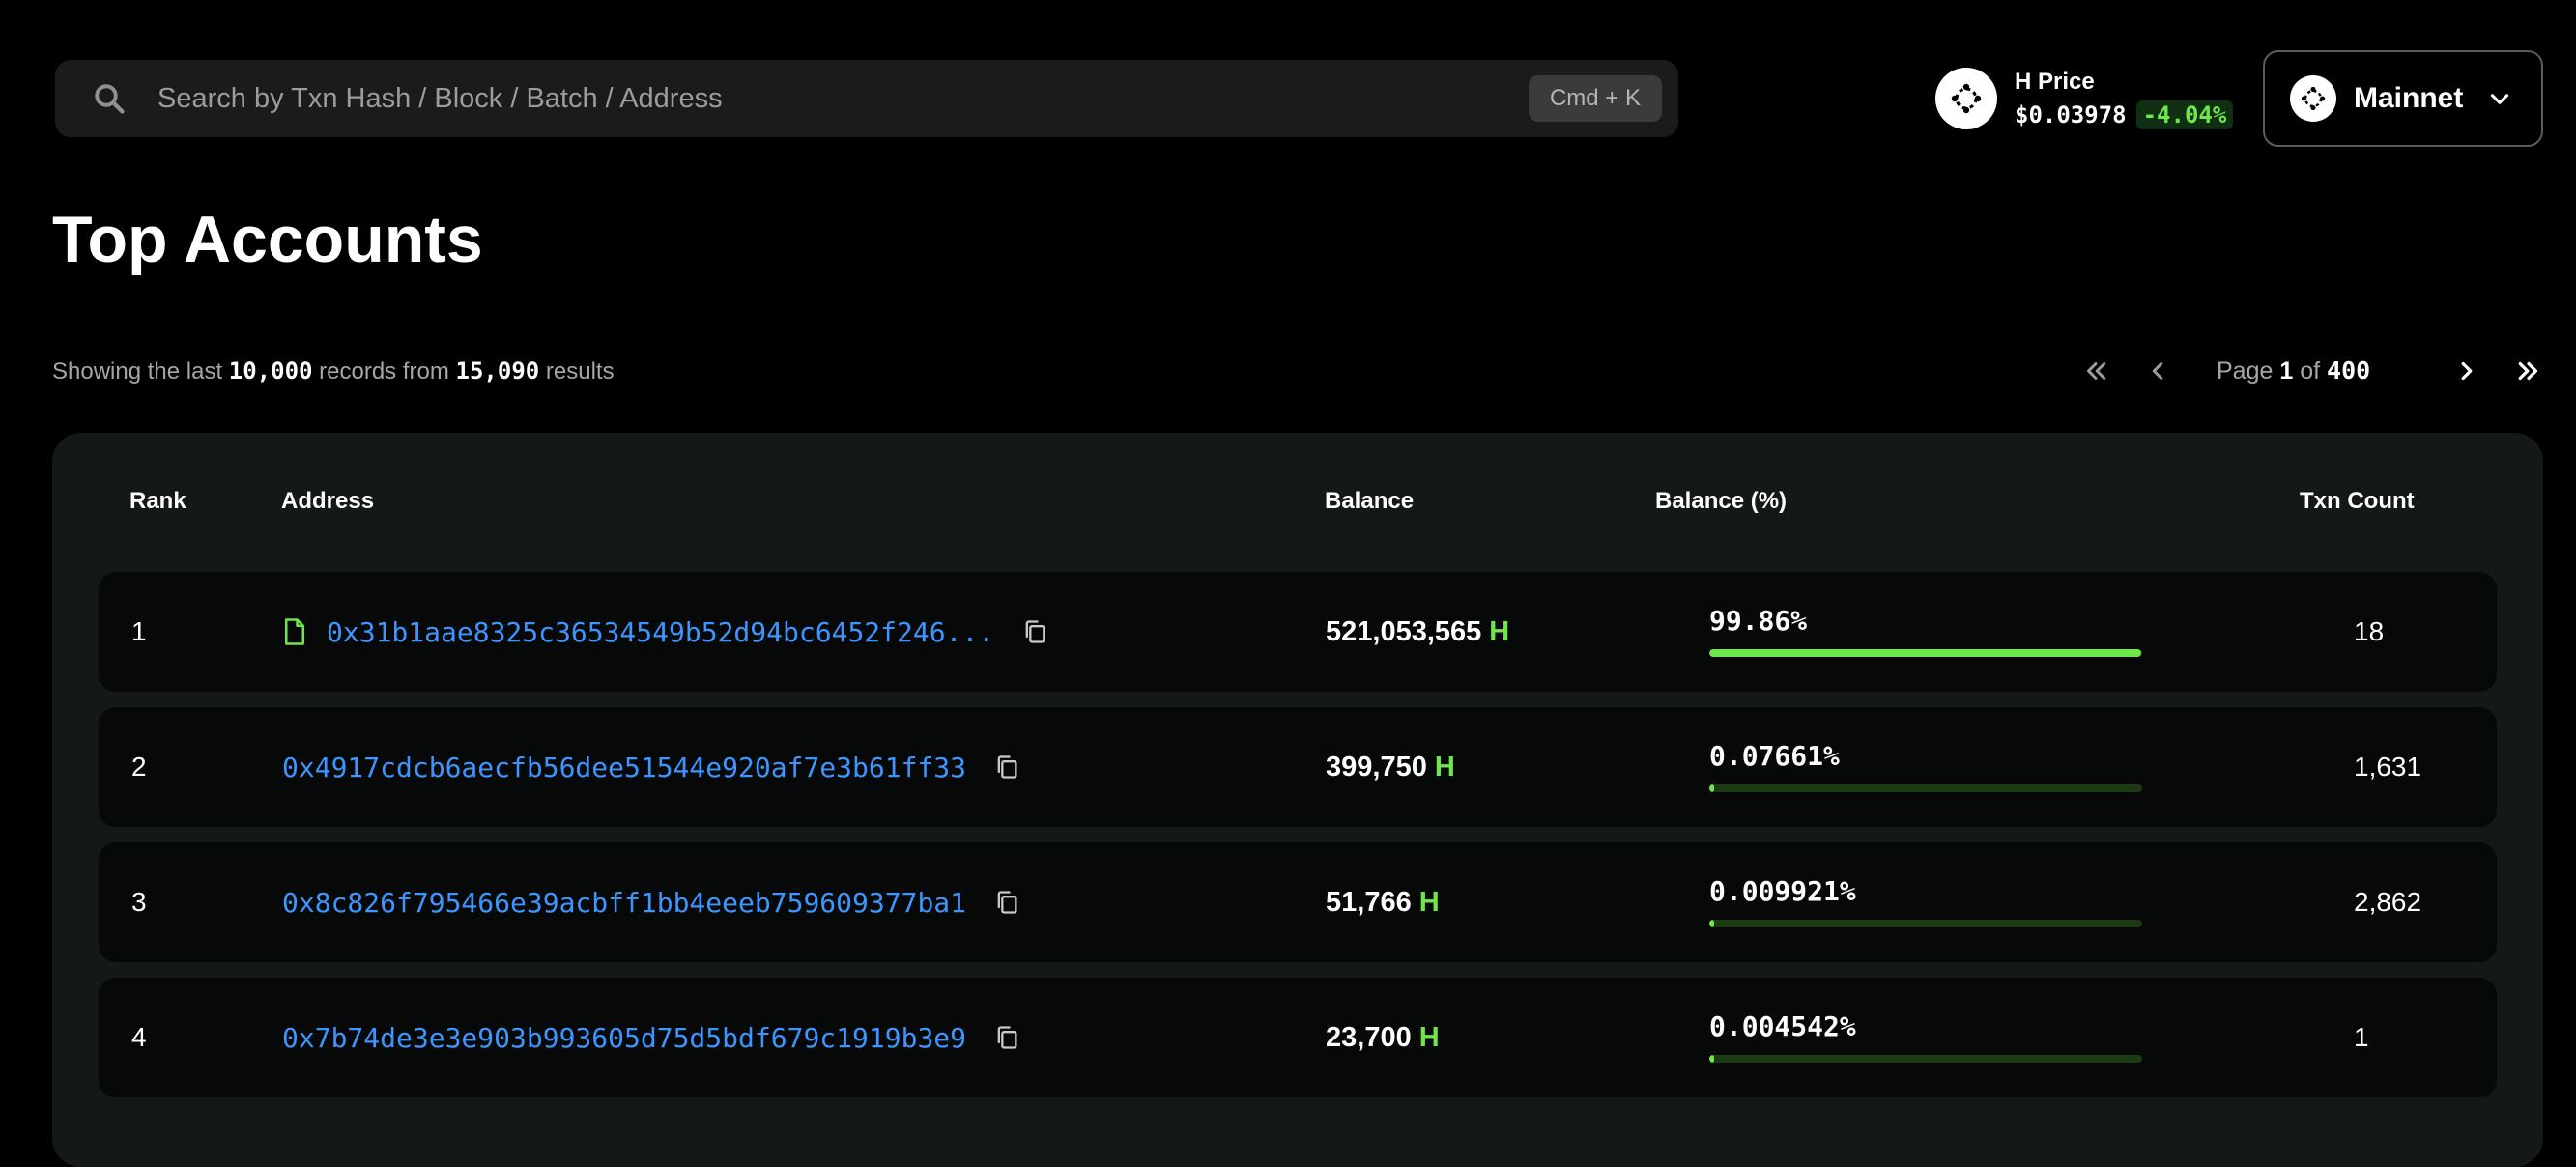 This screenshot has height=1167, width=2576. Describe the element at coordinates (2499, 98) in the screenshot. I see `chevron-down-icon` at that location.